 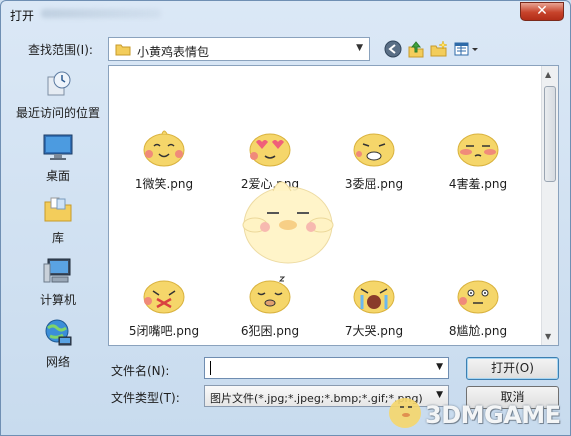 I want to click on file-item: 5闭嘴吧.png, so click(x=164, y=305).